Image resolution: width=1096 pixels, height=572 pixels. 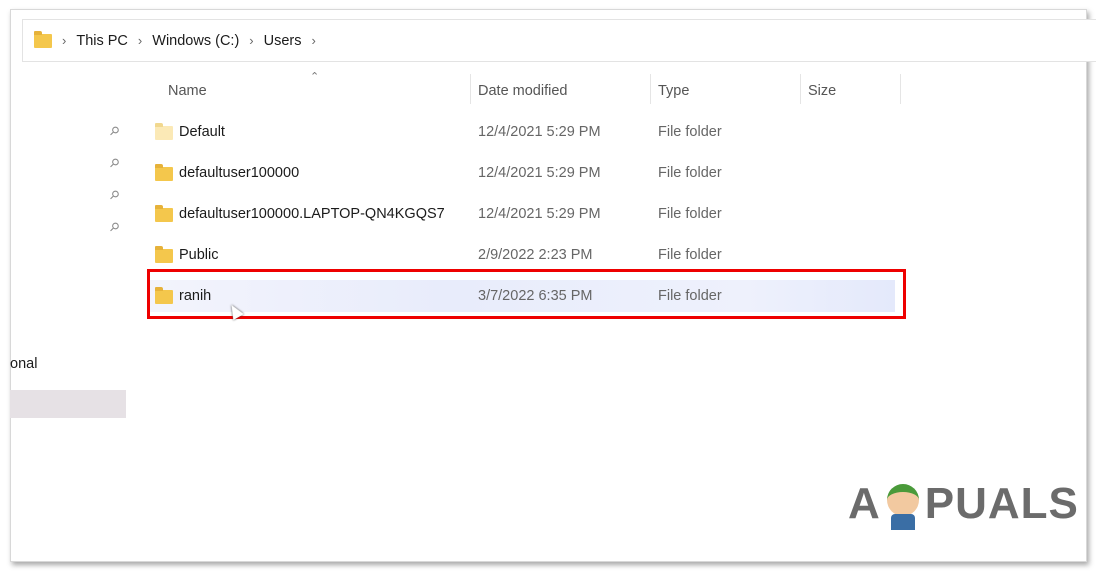 What do you see at coordinates (673, 91) in the screenshot?
I see `column-header-type: Type` at bounding box center [673, 91].